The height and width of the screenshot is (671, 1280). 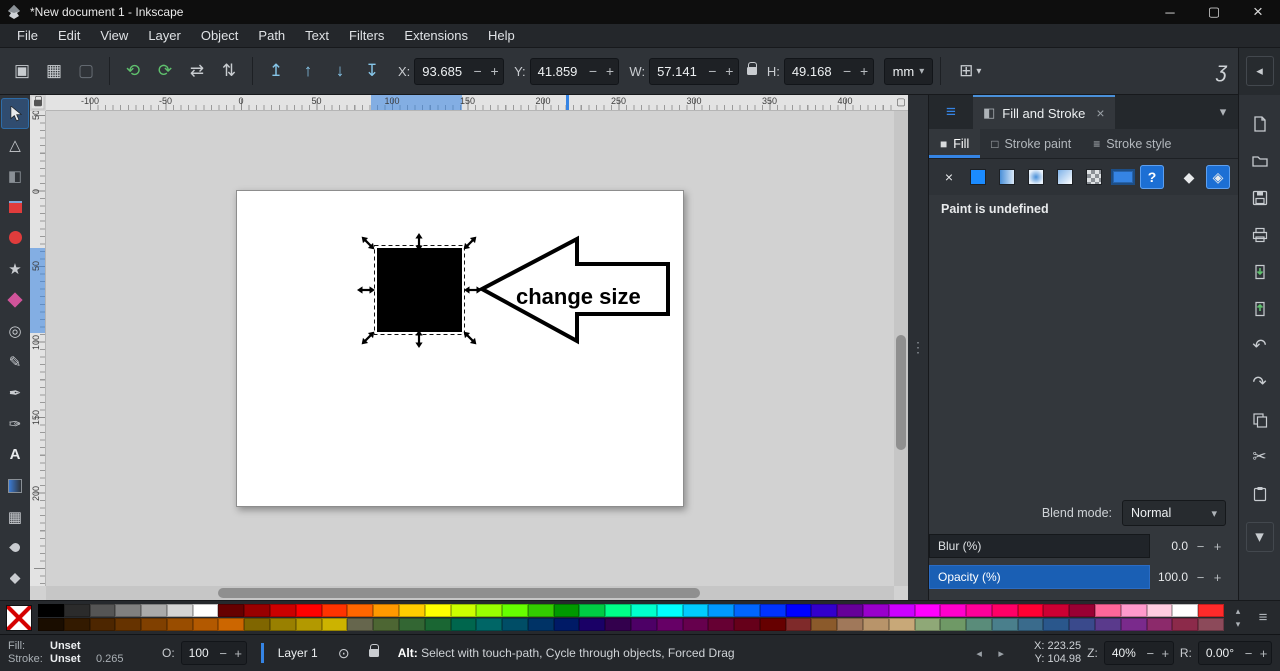 What do you see at coordinates (1217, 546) in the screenshot?
I see `blur-plus-button: +` at bounding box center [1217, 546].